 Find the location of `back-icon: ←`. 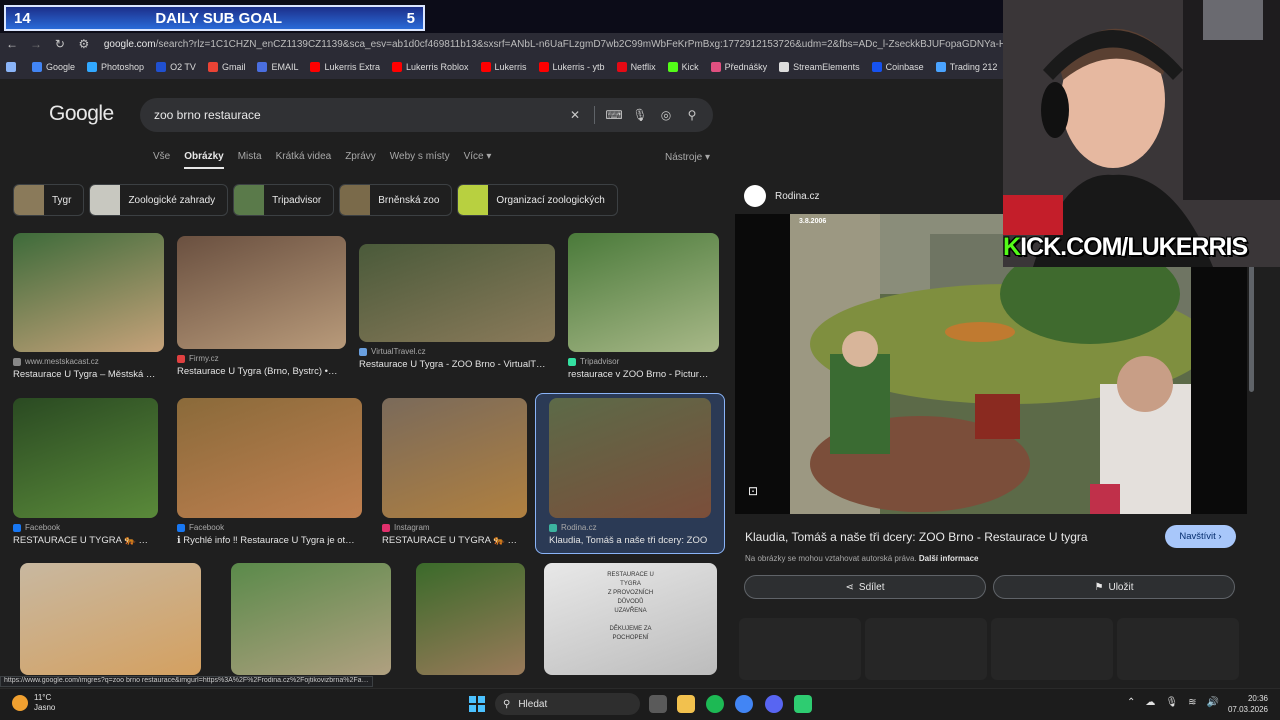

back-icon: ← is located at coordinates (12, 44).